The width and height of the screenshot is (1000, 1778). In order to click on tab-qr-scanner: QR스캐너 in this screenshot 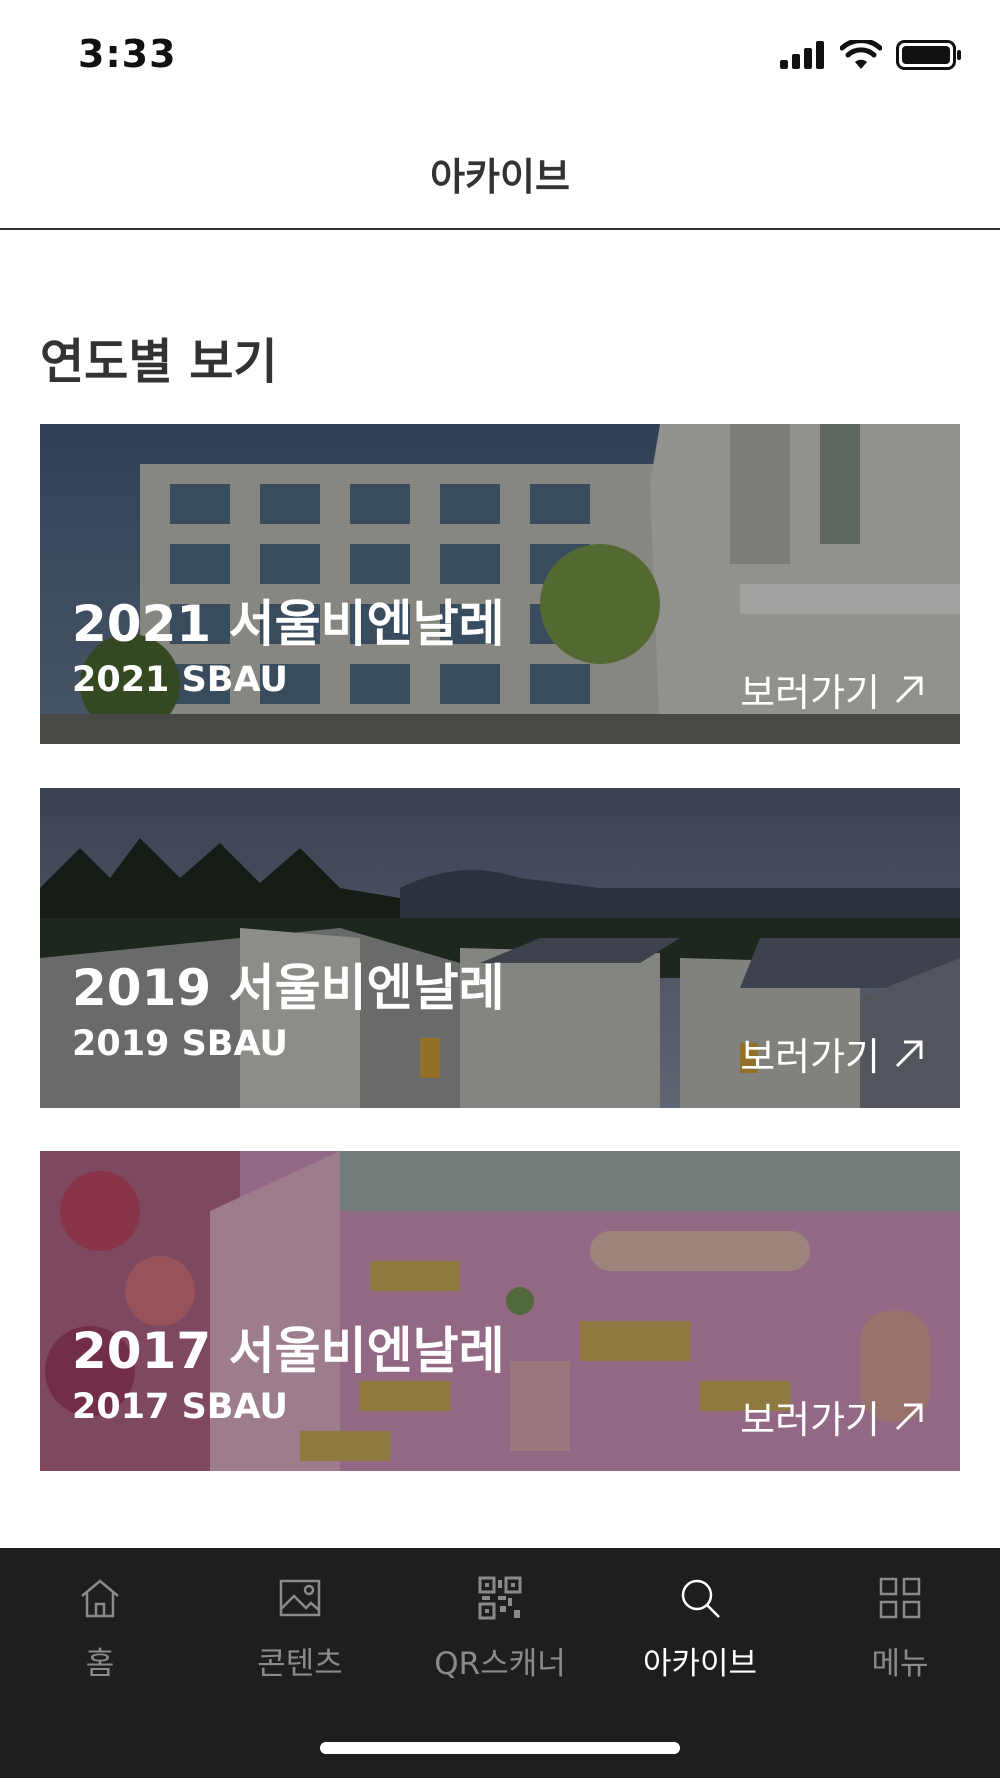, I will do `click(500, 1627)`.